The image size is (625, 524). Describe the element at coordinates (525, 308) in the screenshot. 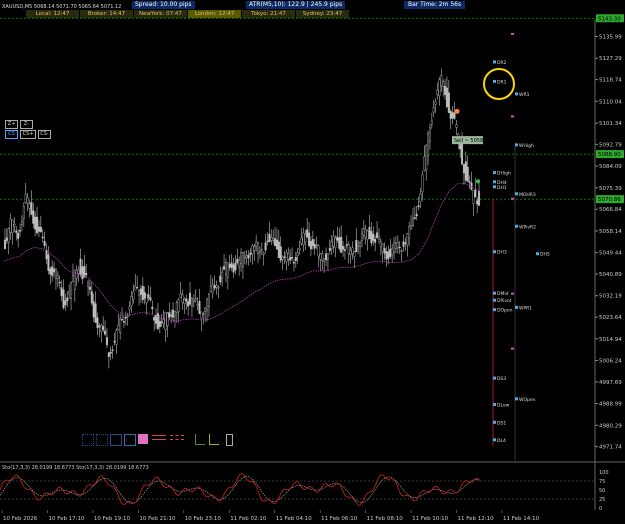

I see `annotation-label: WPR1` at that location.